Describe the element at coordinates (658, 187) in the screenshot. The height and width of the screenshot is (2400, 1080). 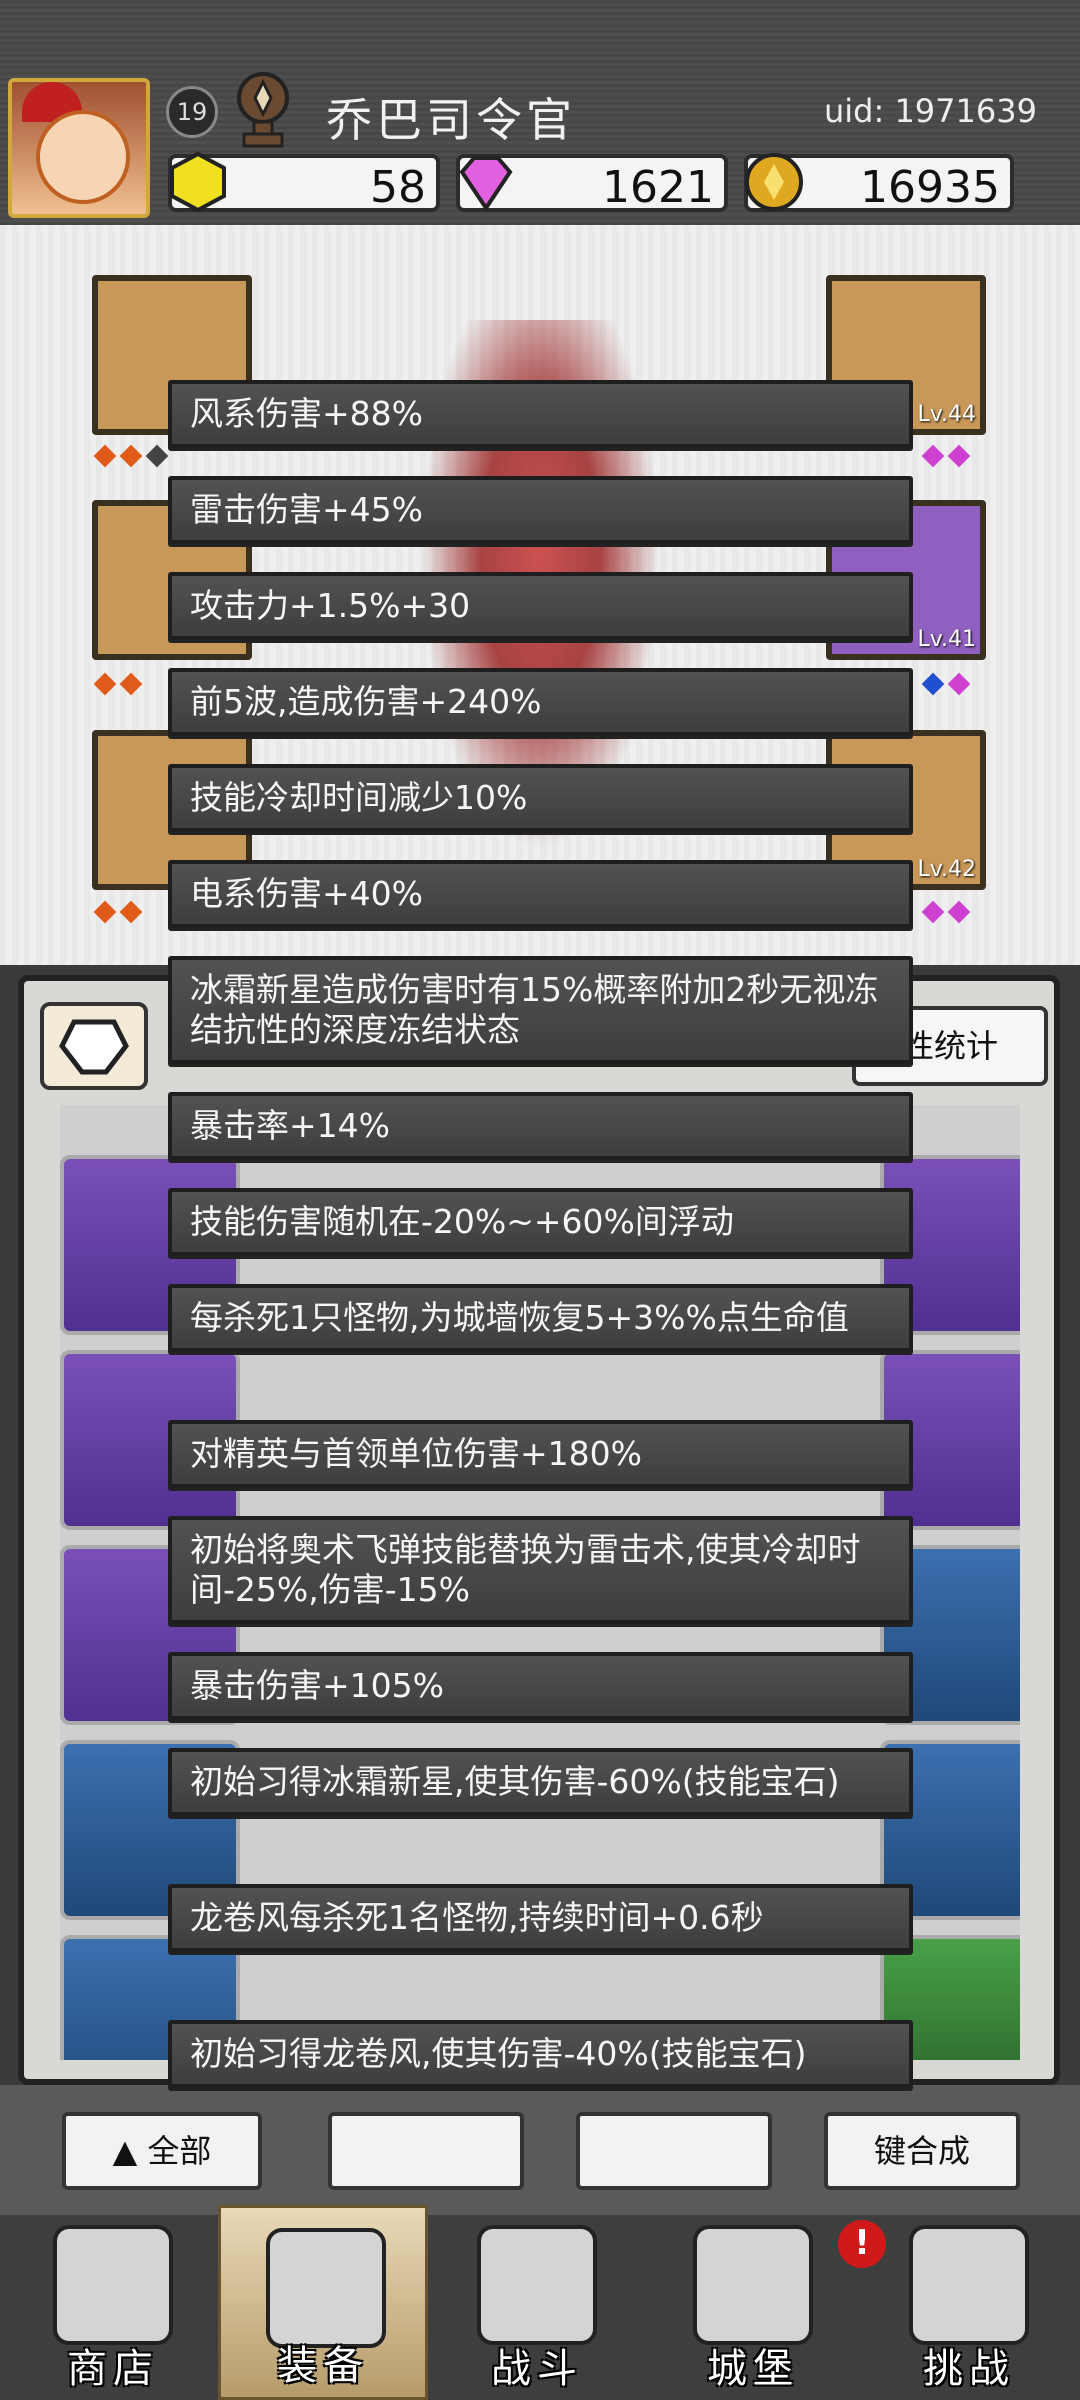
I see `diamond-value: 1621` at that location.